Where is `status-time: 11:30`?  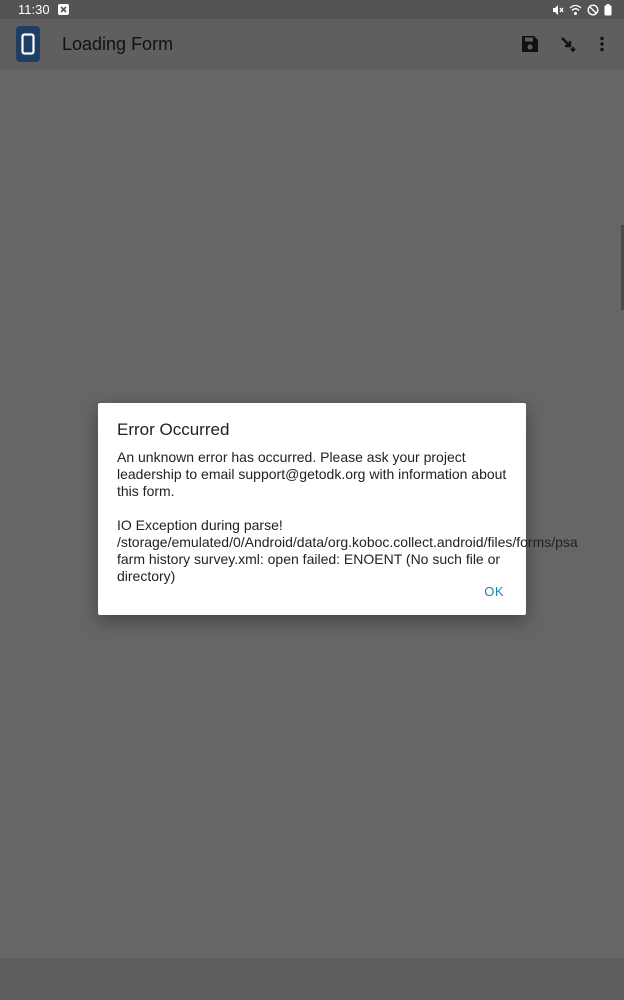 status-time: 11:30 is located at coordinates (34, 9).